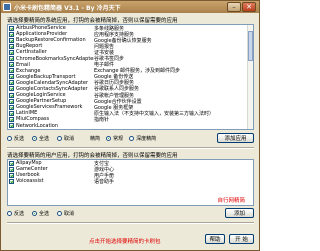  Describe the element at coordinates (41, 101) in the screenshot. I see `package-name: GooglePartnerSetup` at that location.